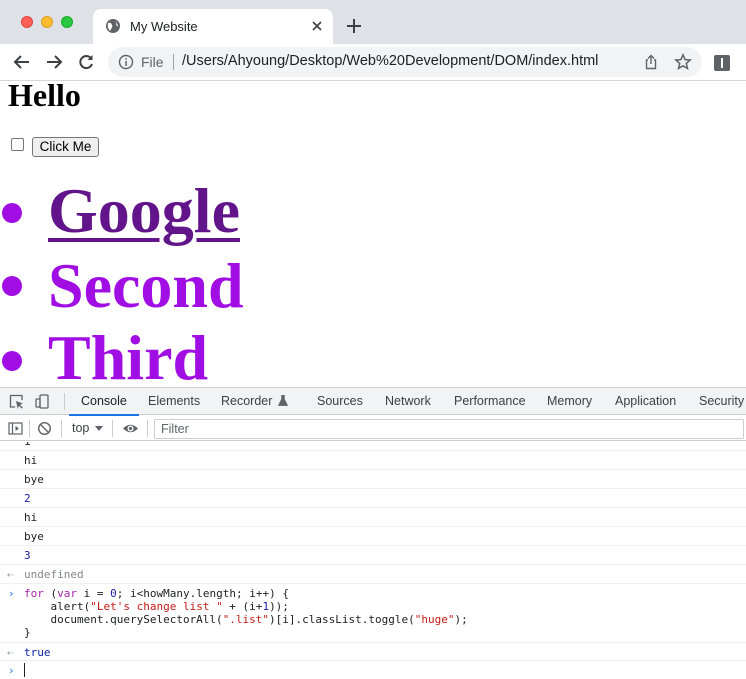 The height and width of the screenshot is (679, 746). What do you see at coordinates (317, 26) in the screenshot?
I see `close-tab-icon` at bounding box center [317, 26].